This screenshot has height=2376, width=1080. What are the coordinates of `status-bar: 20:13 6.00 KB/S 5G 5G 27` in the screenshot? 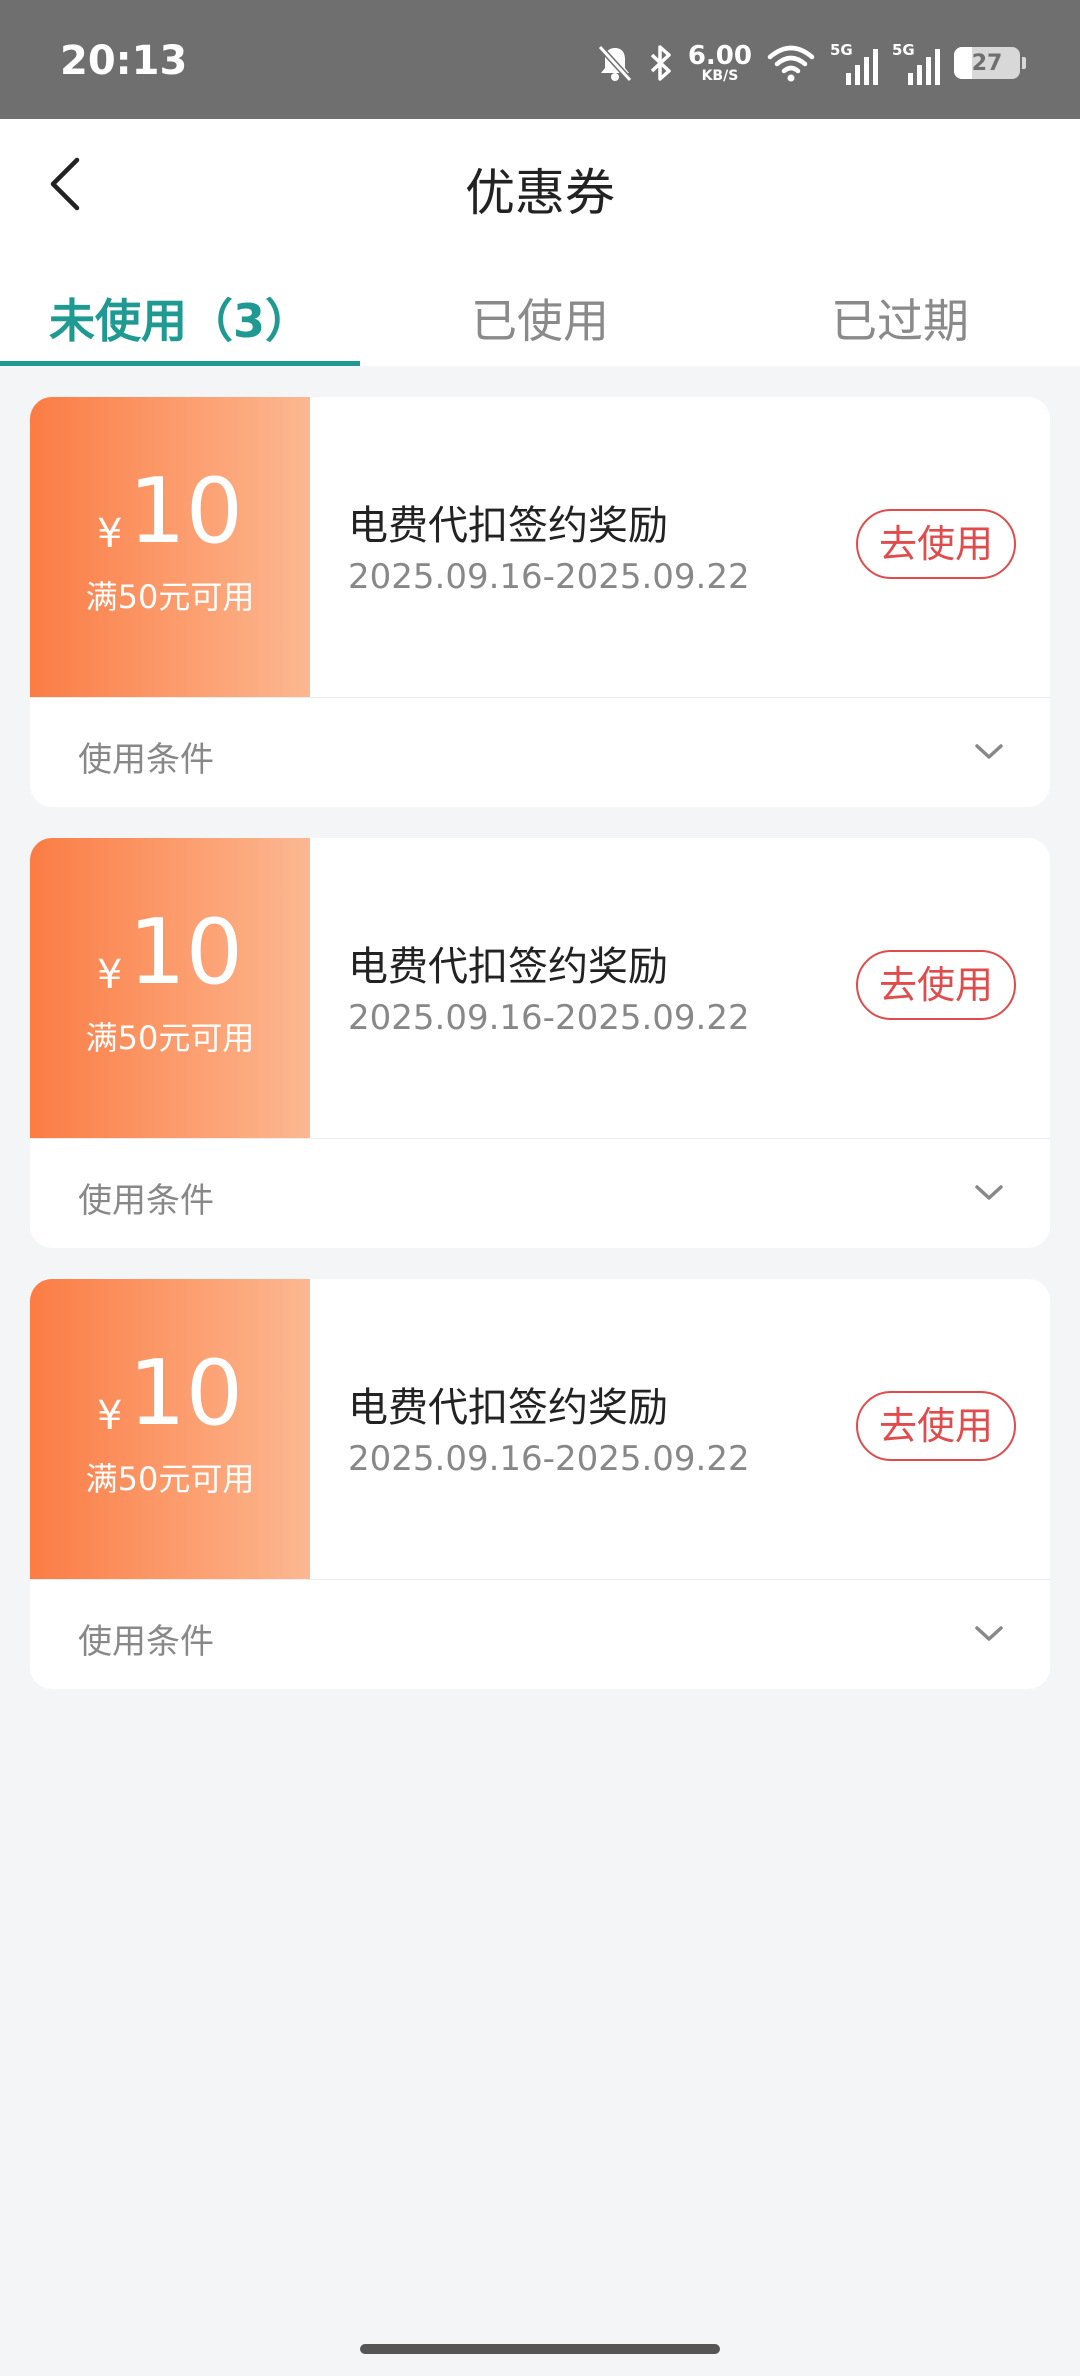 It's located at (540, 59).